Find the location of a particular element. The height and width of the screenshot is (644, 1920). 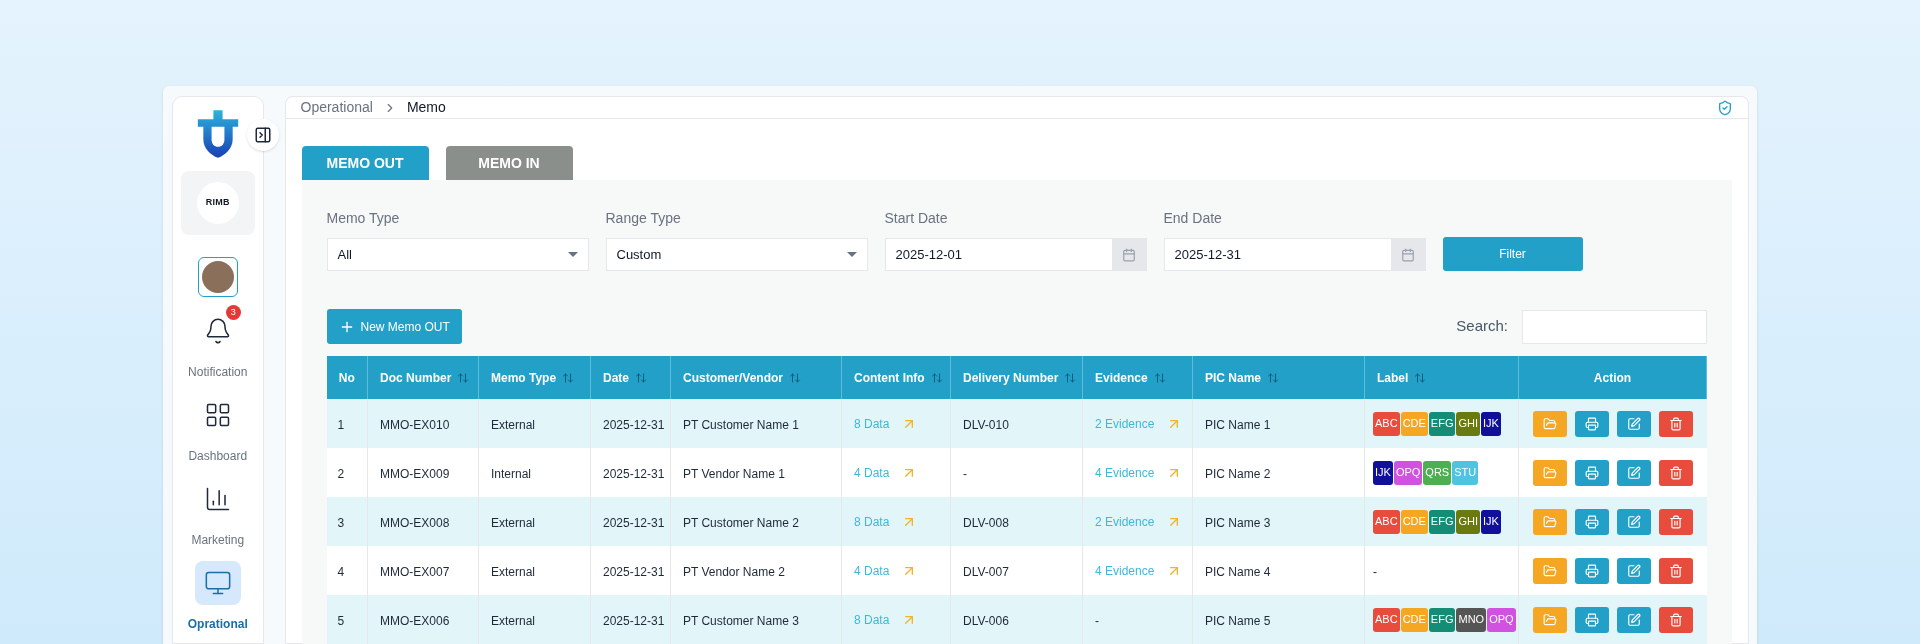

cell-text: PT Vendor Name 1 is located at coordinates (734, 473).